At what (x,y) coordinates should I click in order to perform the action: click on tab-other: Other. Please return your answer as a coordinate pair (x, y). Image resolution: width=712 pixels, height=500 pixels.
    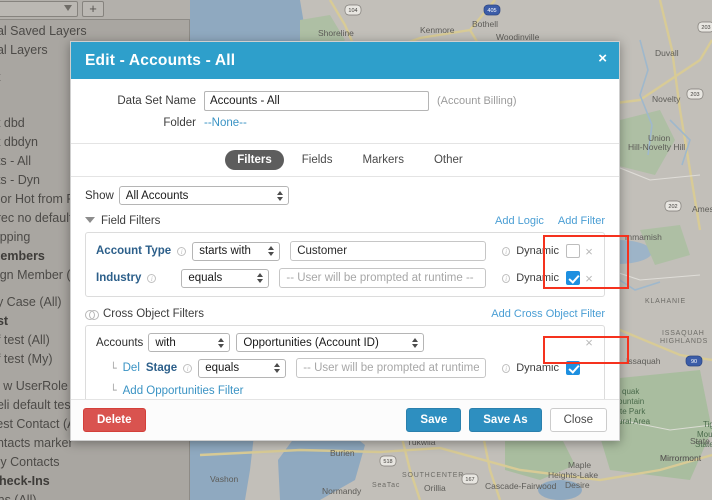
    Looking at the image, I should click on (448, 160).